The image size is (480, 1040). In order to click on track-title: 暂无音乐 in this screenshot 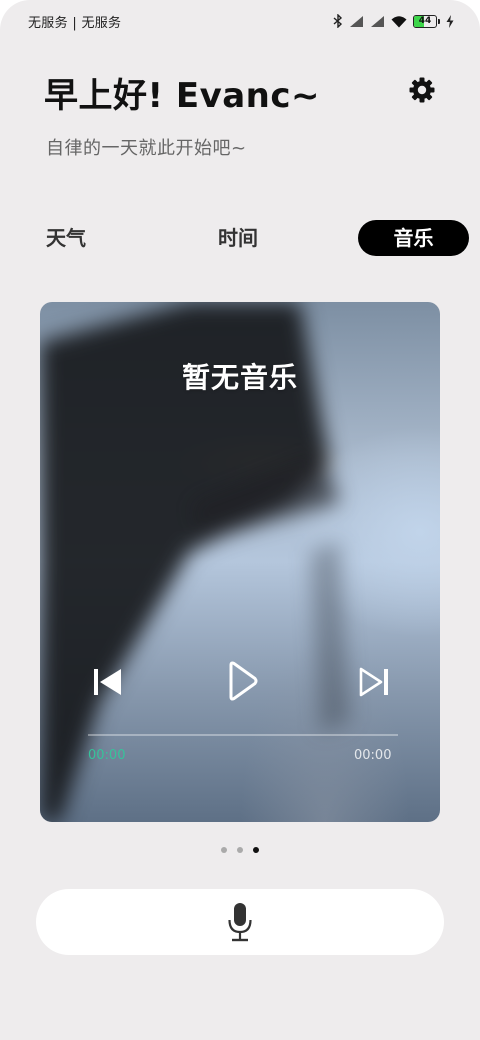, I will do `click(239, 377)`.